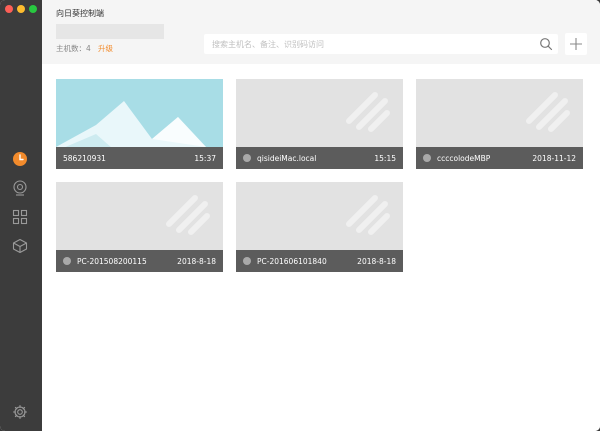 The height and width of the screenshot is (431, 600). Describe the element at coordinates (112, 261) in the screenshot. I see `host-name: PC-201508200115` at that location.